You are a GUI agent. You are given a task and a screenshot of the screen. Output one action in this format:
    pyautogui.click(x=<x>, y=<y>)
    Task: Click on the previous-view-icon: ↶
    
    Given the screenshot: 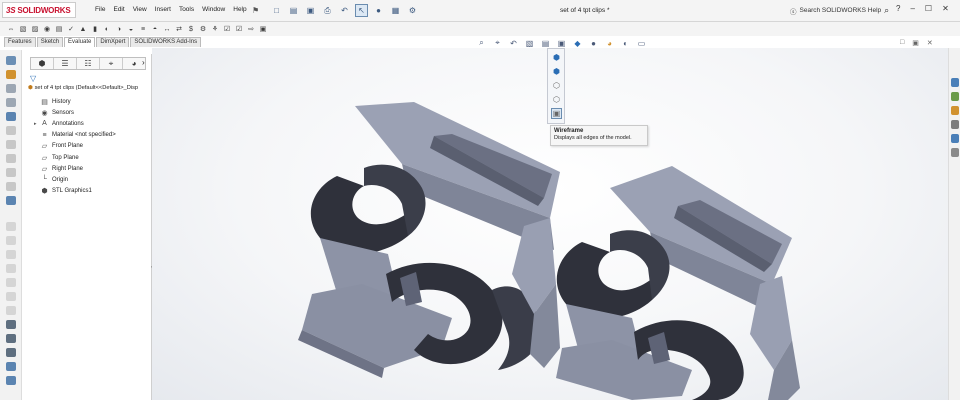 What is the action you would take?
    pyautogui.click(x=513, y=43)
    